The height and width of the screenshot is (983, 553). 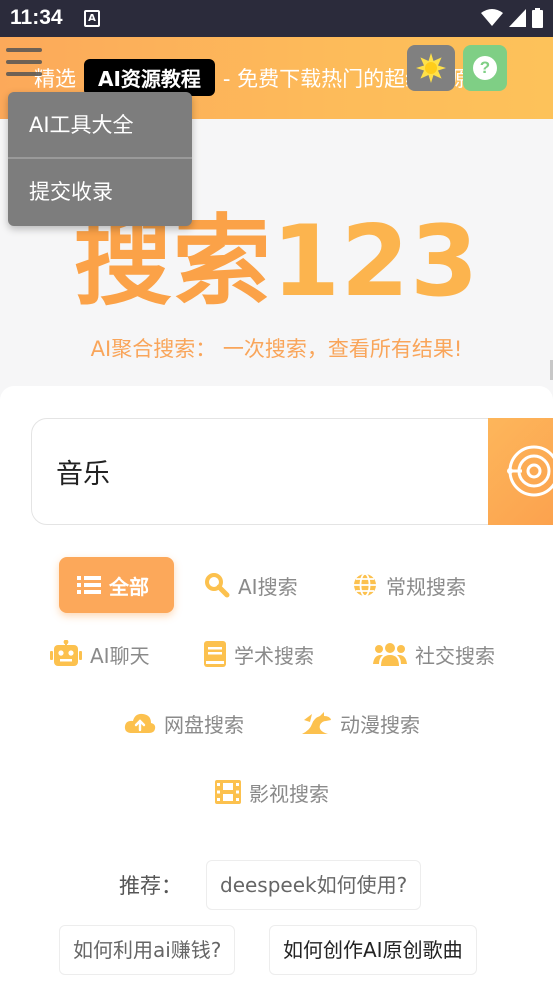 I want to click on tab-academic-search: 学术搜索, so click(x=259, y=654).